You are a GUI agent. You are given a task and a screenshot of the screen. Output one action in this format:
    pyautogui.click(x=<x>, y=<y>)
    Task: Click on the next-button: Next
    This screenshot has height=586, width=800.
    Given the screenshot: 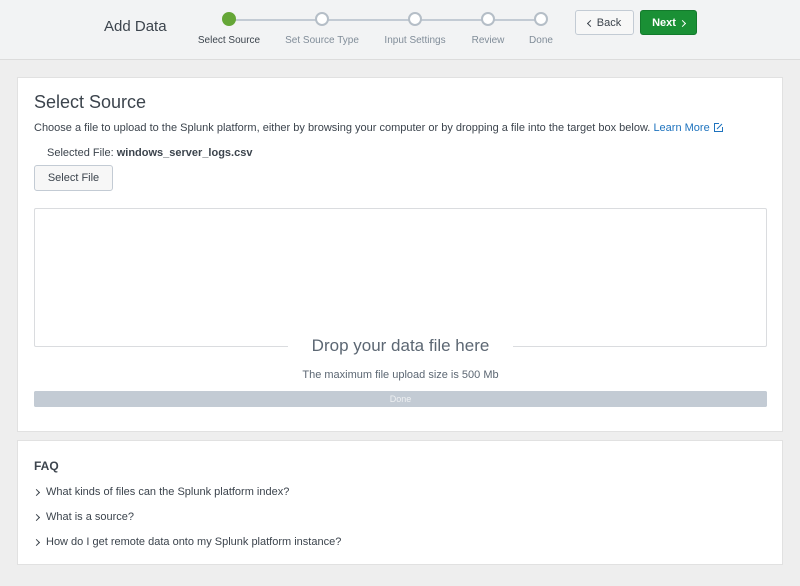 What is the action you would take?
    pyautogui.click(x=668, y=22)
    